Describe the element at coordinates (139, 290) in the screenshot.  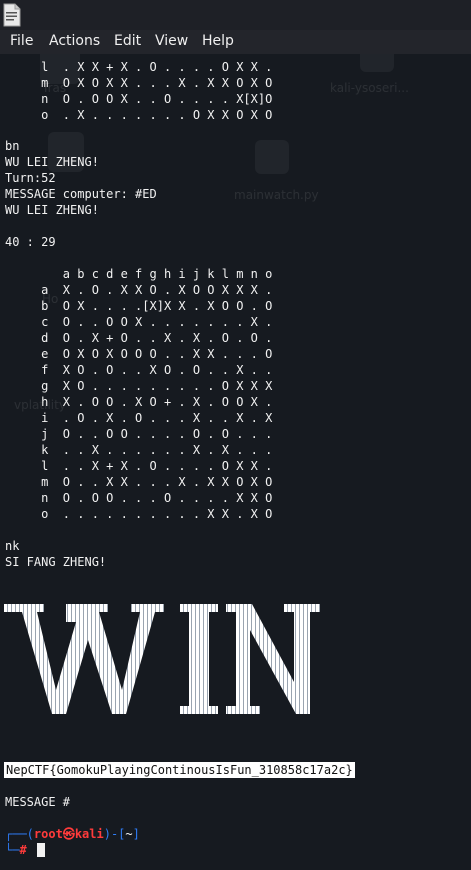
I see `board-row-a: a X . O . X X O . X O O X X X .` at that location.